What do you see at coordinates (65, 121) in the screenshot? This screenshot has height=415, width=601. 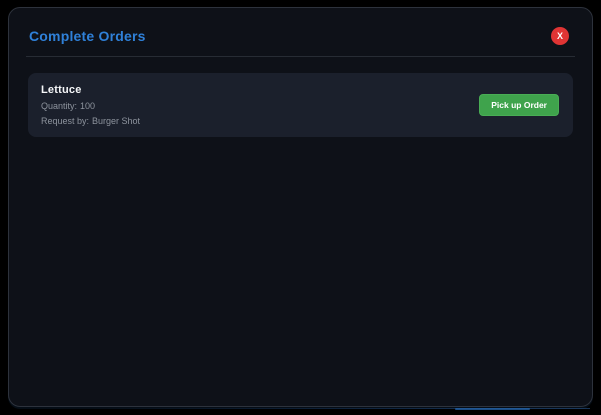 I see `order-request-label: Request by:` at bounding box center [65, 121].